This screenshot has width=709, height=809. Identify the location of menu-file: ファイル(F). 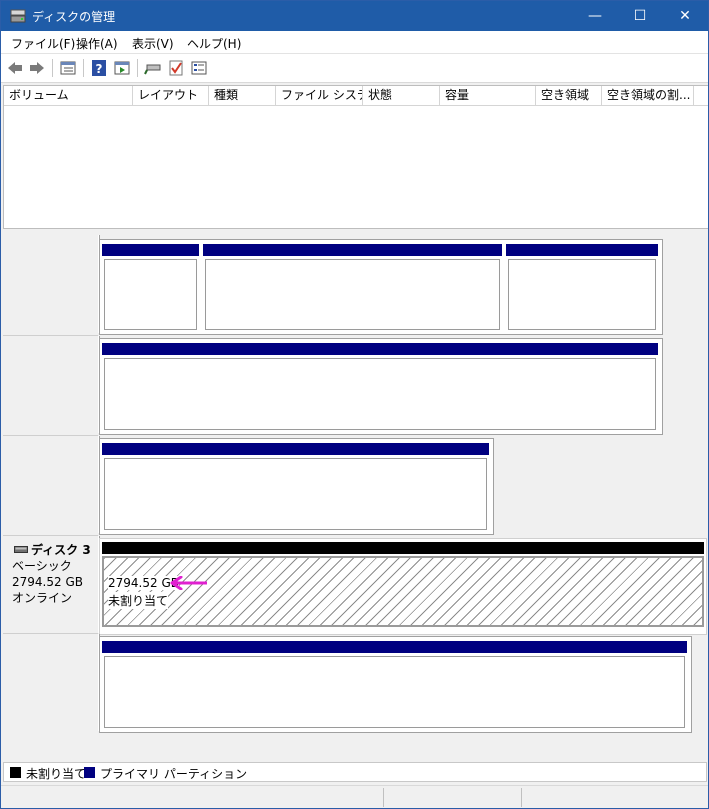
(43, 43).